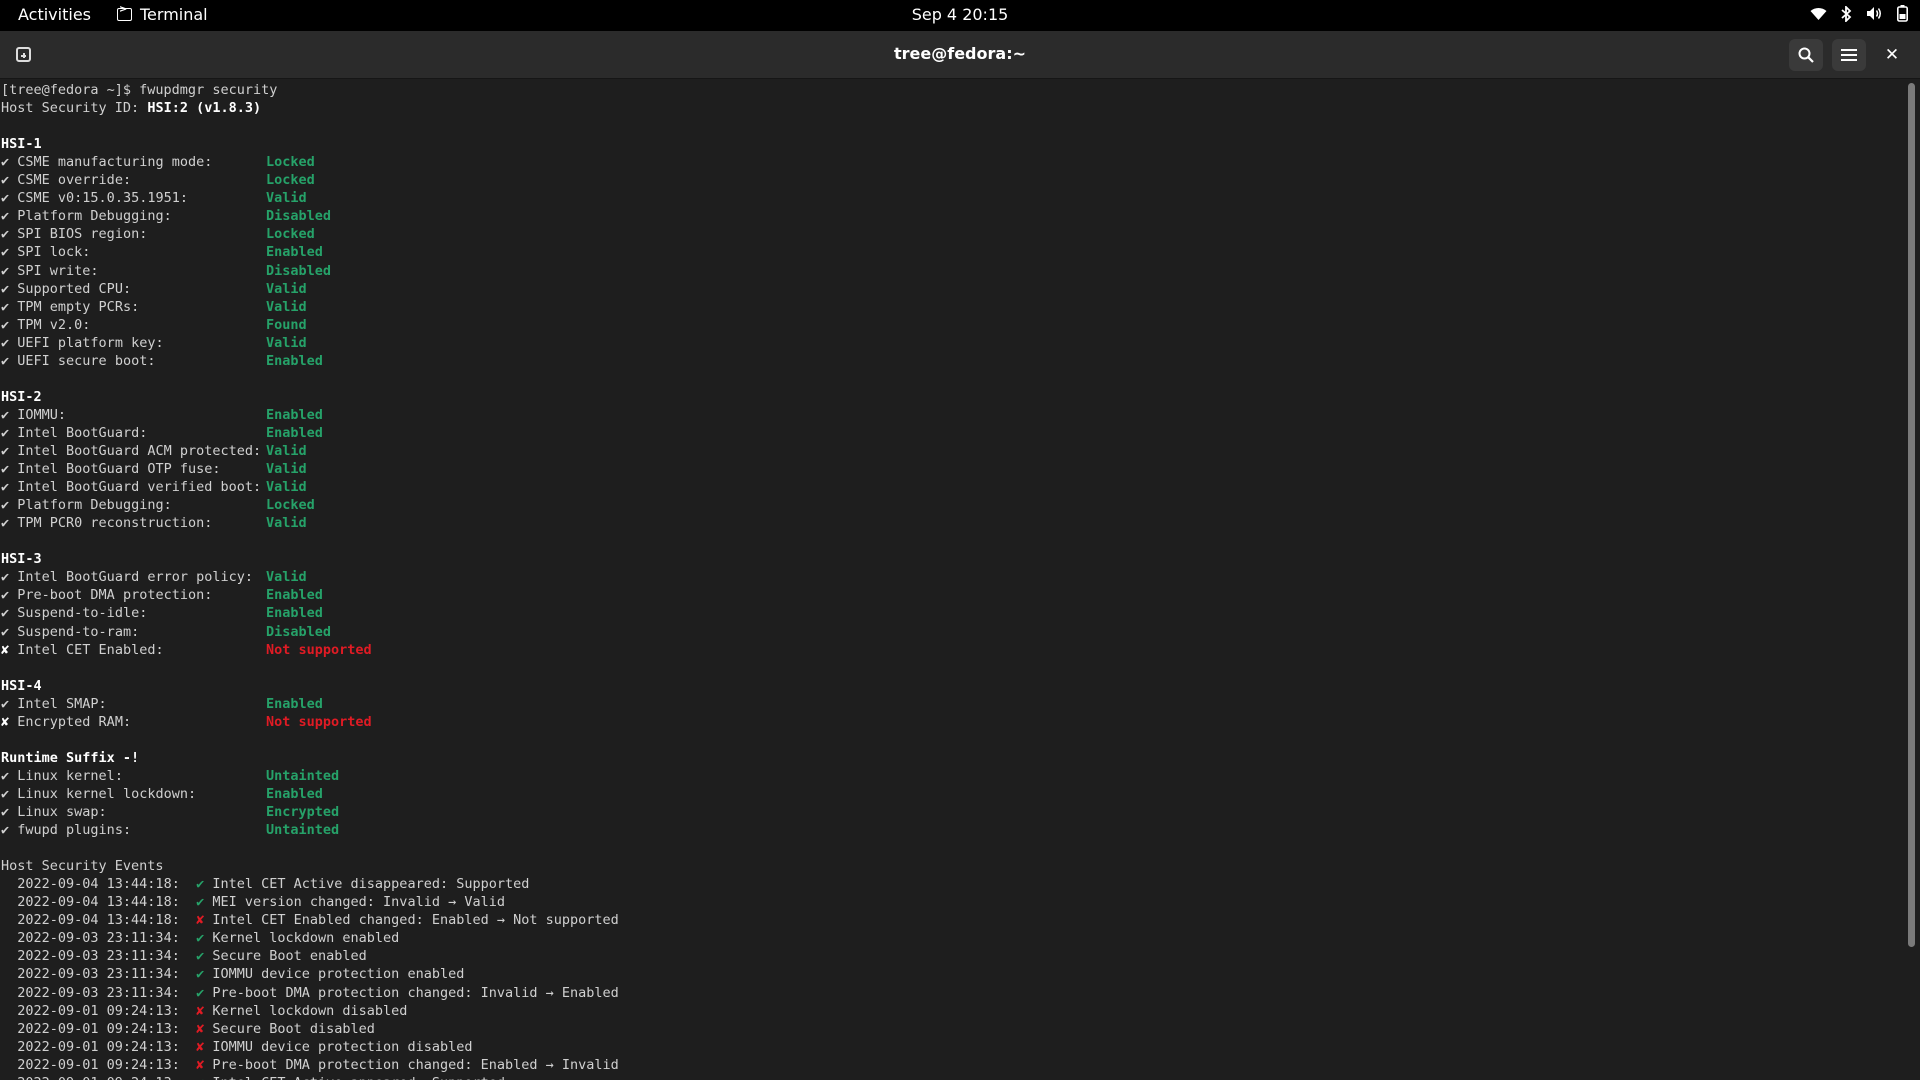  I want to click on window-title: tree@fedora:~, so click(960, 53).